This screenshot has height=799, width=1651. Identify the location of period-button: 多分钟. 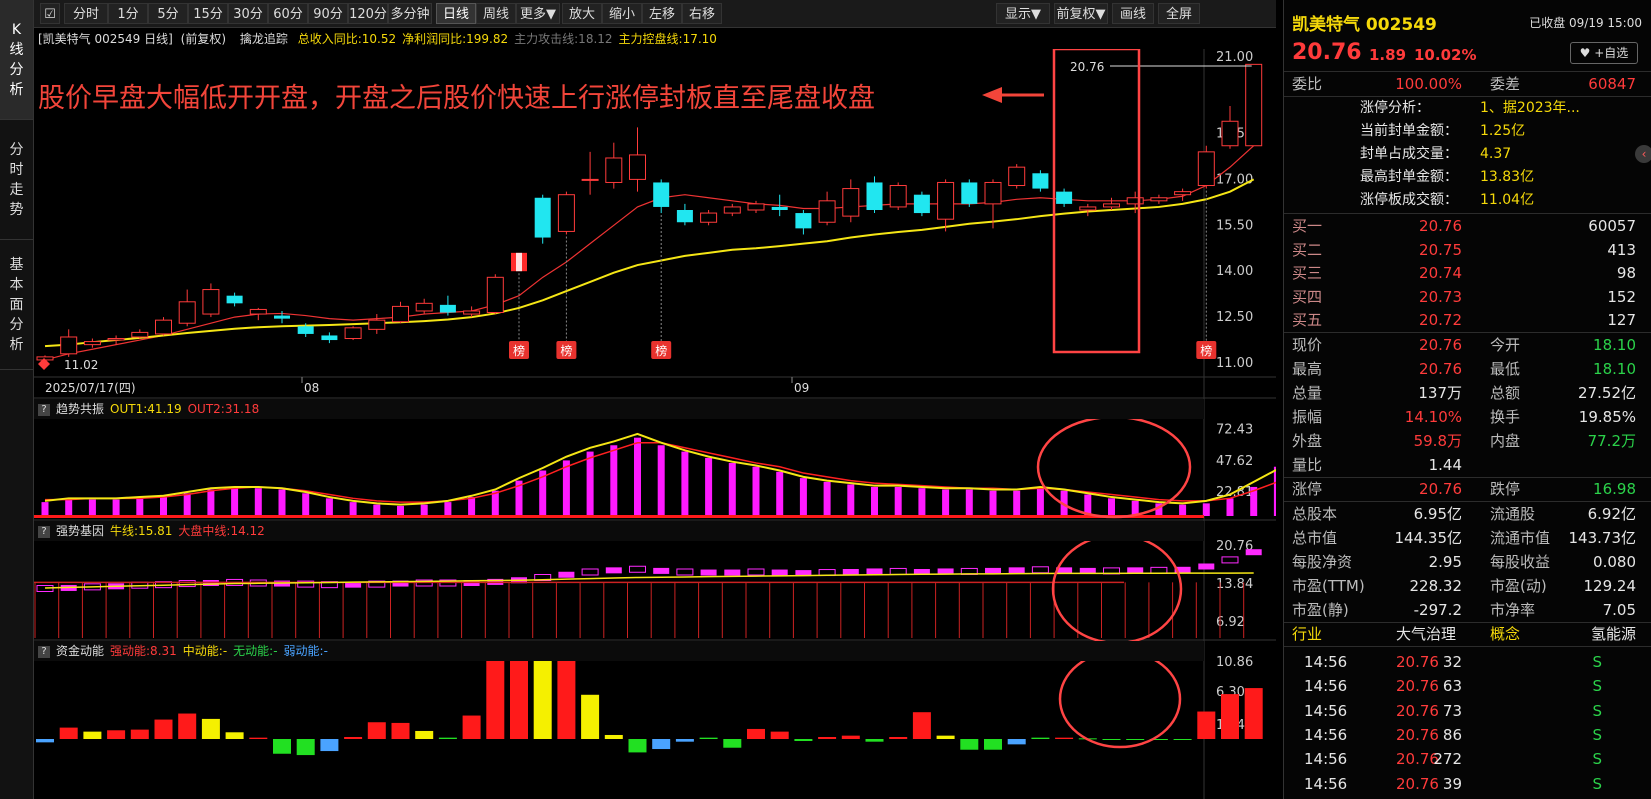
(410, 13).